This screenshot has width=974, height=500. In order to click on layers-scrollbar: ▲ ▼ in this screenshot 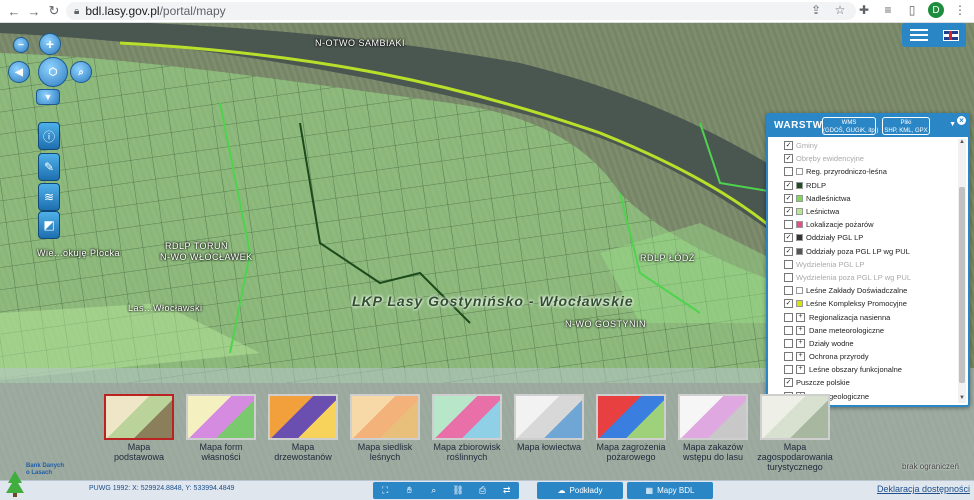, I will do `click(962, 271)`.